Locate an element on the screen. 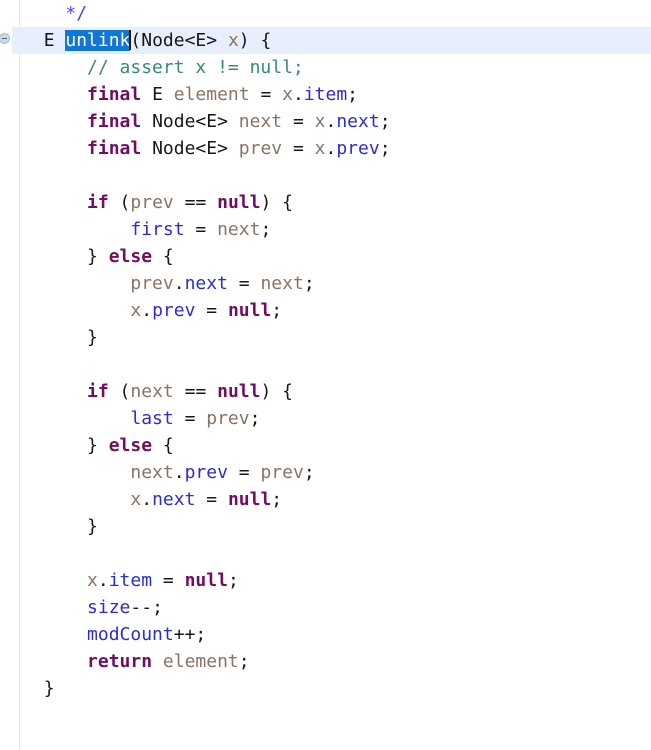  code-token: // assert x != null; is located at coordinates (195, 67).